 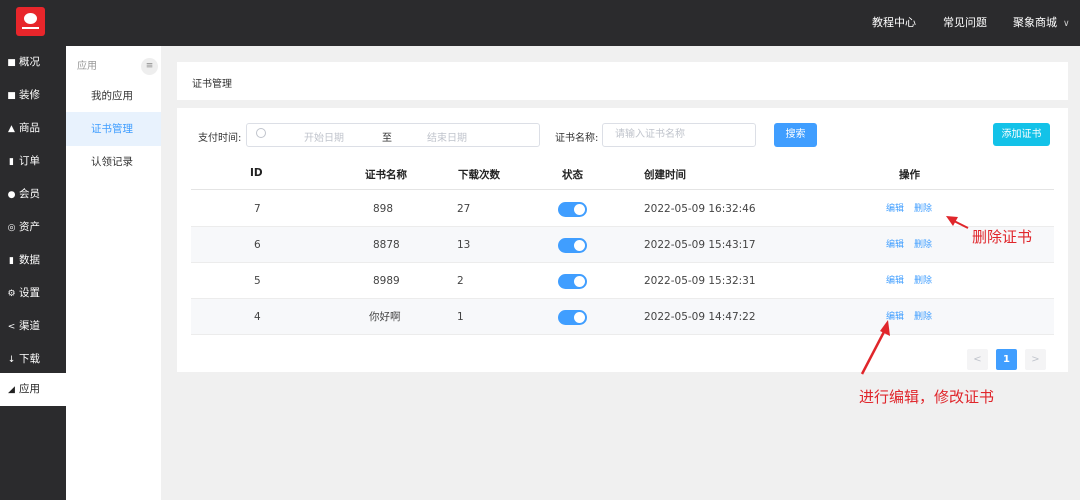 I want to click on cert-name-label: 证书名称:, so click(x=577, y=138).